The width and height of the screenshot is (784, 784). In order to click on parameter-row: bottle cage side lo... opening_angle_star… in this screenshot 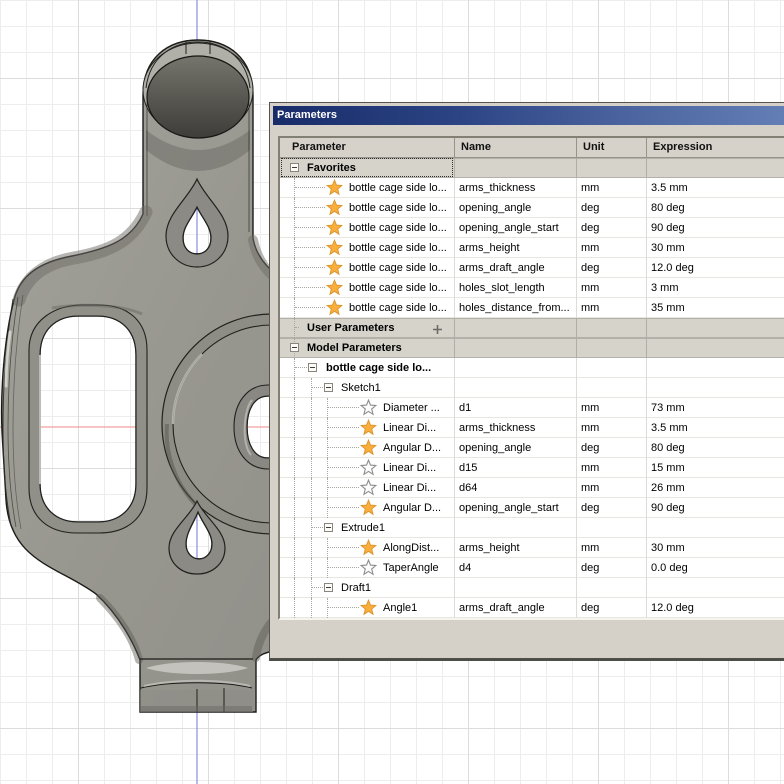, I will do `click(532, 228)`.